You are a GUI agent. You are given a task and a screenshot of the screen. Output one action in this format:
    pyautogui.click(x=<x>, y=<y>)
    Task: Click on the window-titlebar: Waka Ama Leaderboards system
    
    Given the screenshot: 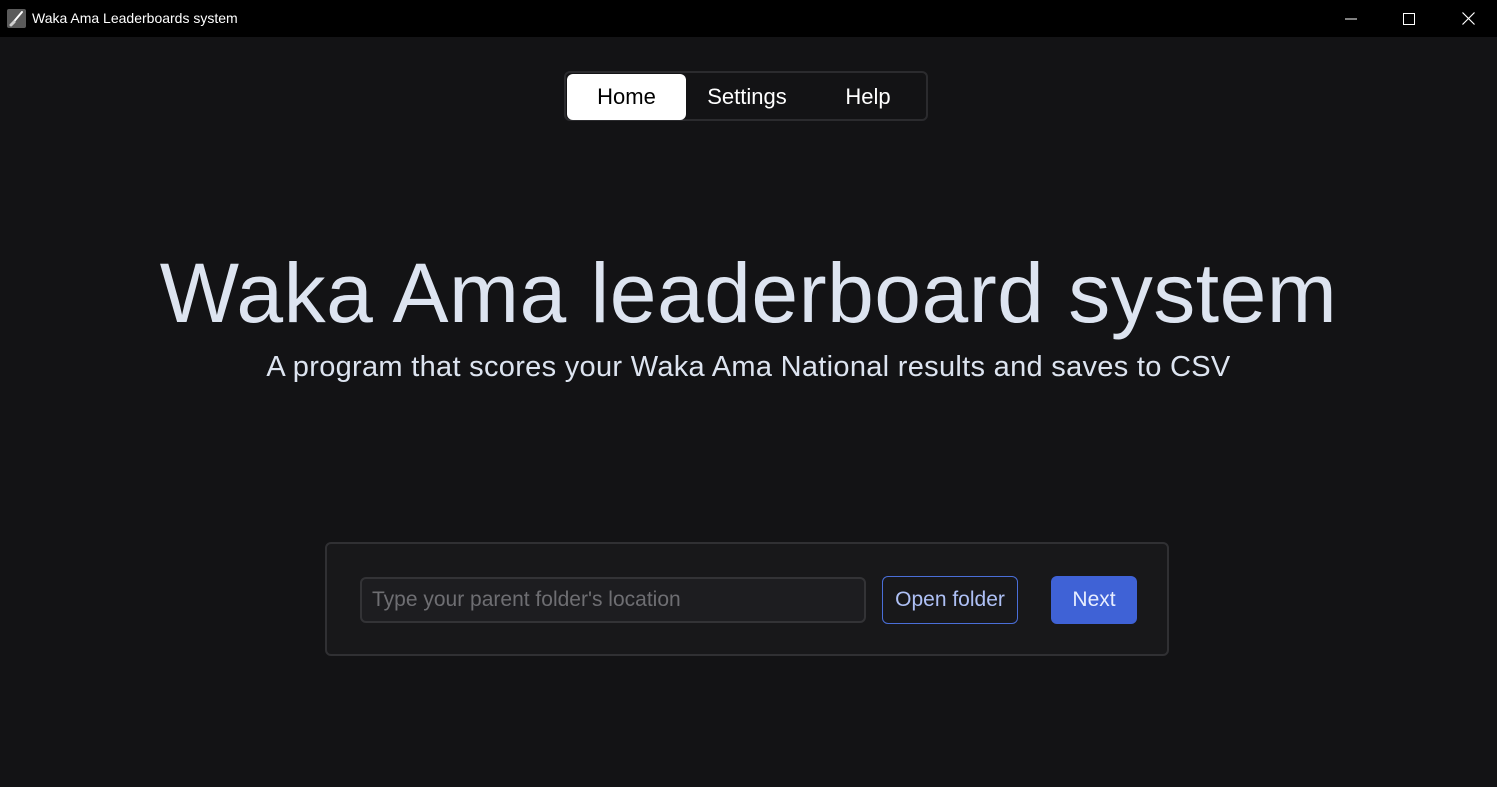 What is the action you would take?
    pyautogui.click(x=748, y=18)
    